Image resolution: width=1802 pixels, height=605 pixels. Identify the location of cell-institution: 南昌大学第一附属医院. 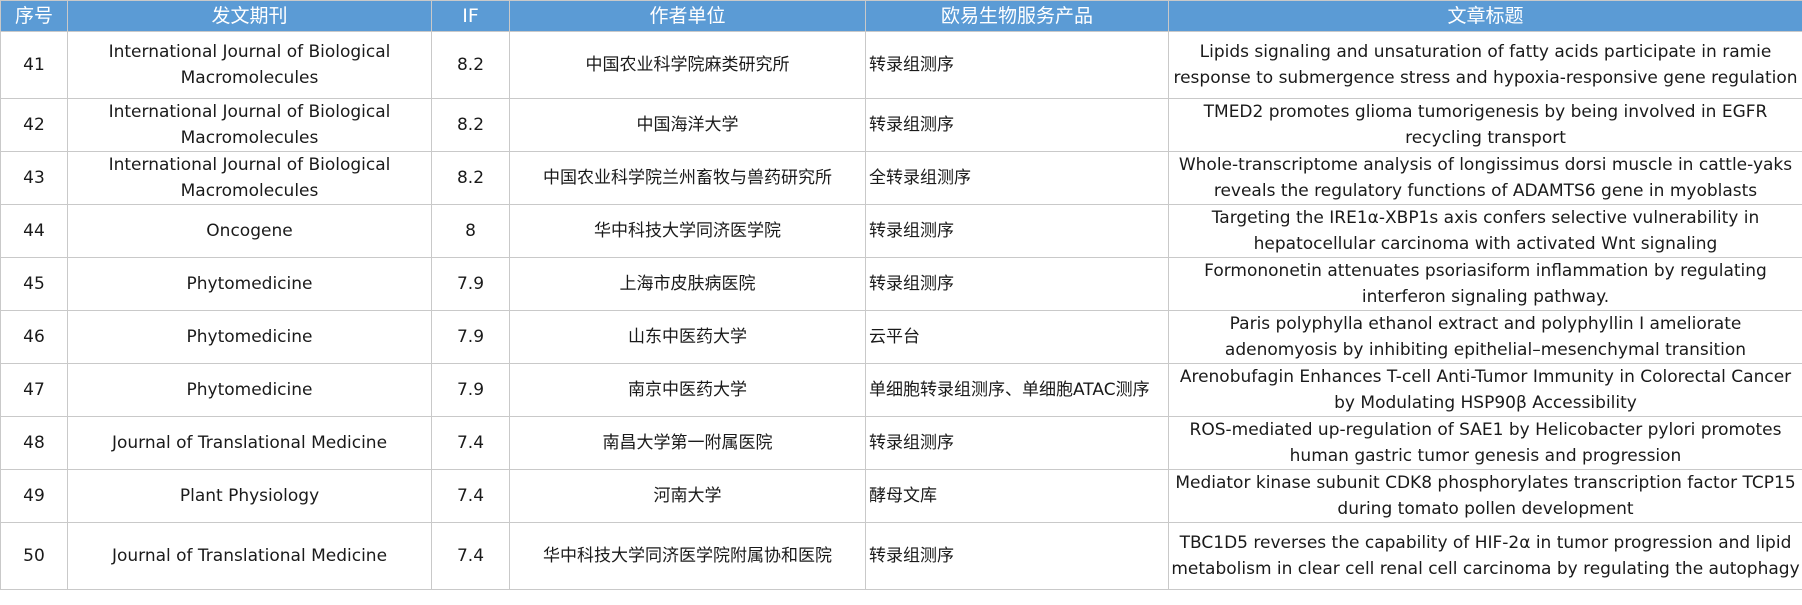
(687, 443).